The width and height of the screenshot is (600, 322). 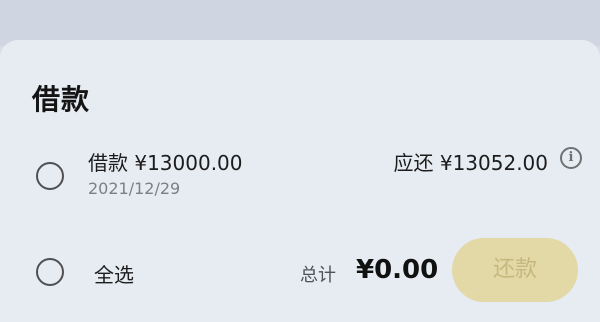 What do you see at coordinates (134, 188) in the screenshot?
I see `loan-date: 2021/12/29` at bounding box center [134, 188].